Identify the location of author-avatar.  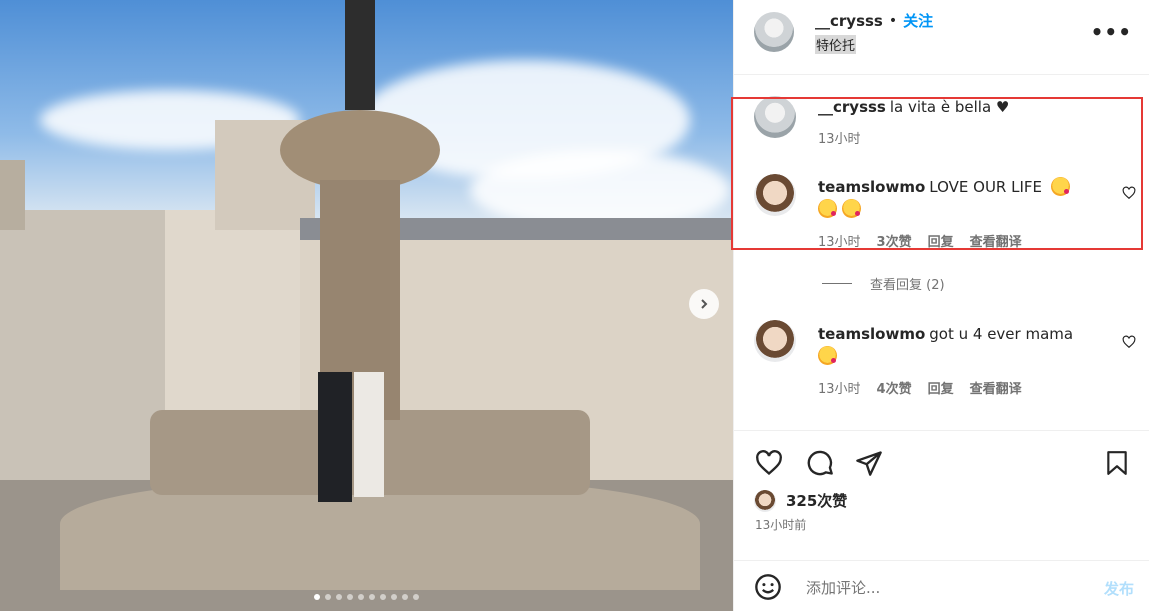
(774, 32).